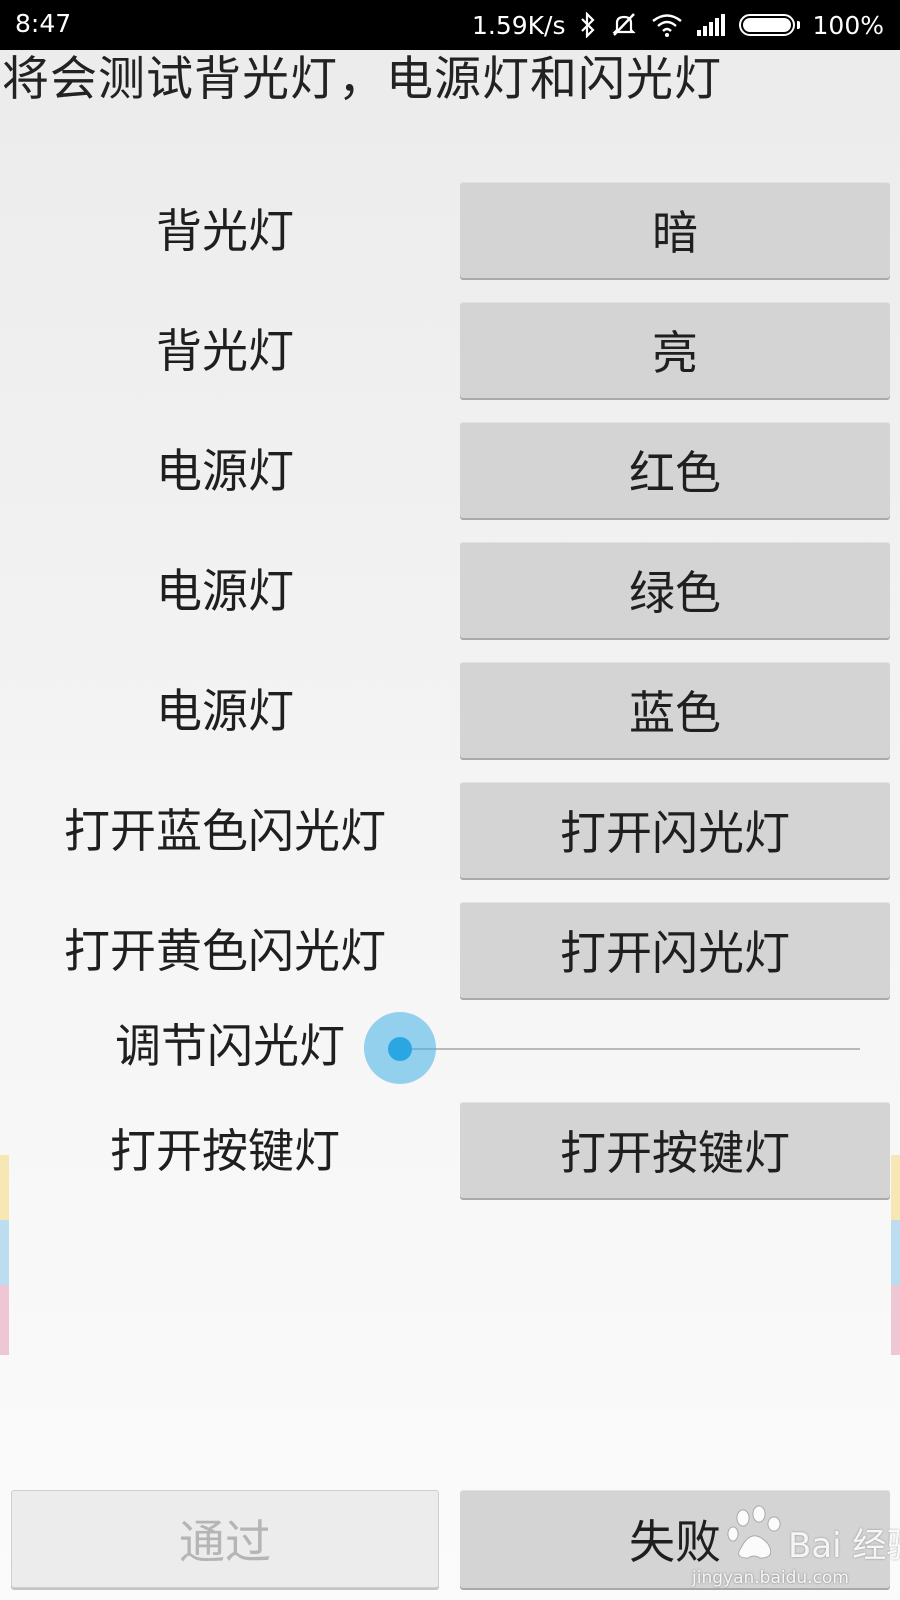 Image resolution: width=900 pixels, height=1600 pixels. Describe the element at coordinates (895, 1187) in the screenshot. I see `right-strip-yellow` at that location.